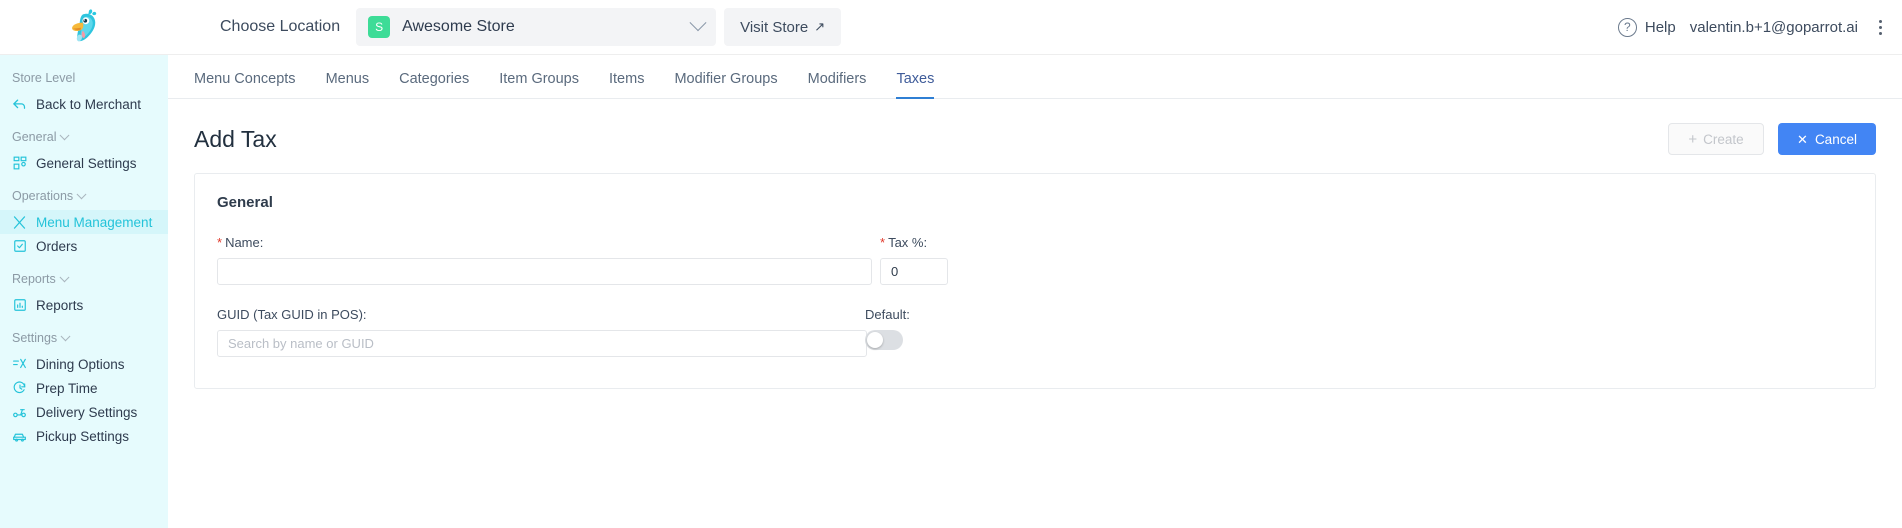  What do you see at coordinates (84, 78) in the screenshot?
I see `sidebar-section-store-level: Store Level` at bounding box center [84, 78].